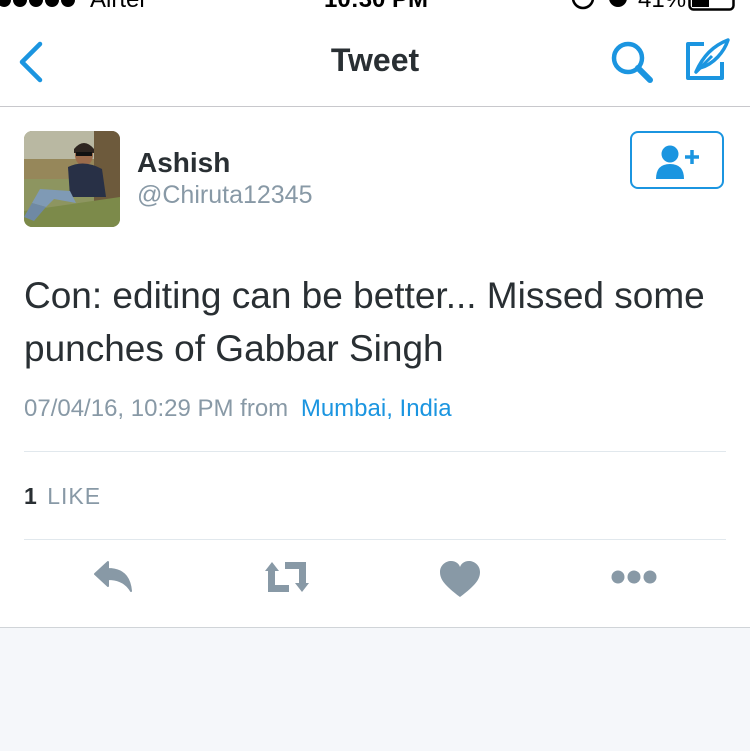  I want to click on likes-summary: 1 LIKE, so click(62, 496).